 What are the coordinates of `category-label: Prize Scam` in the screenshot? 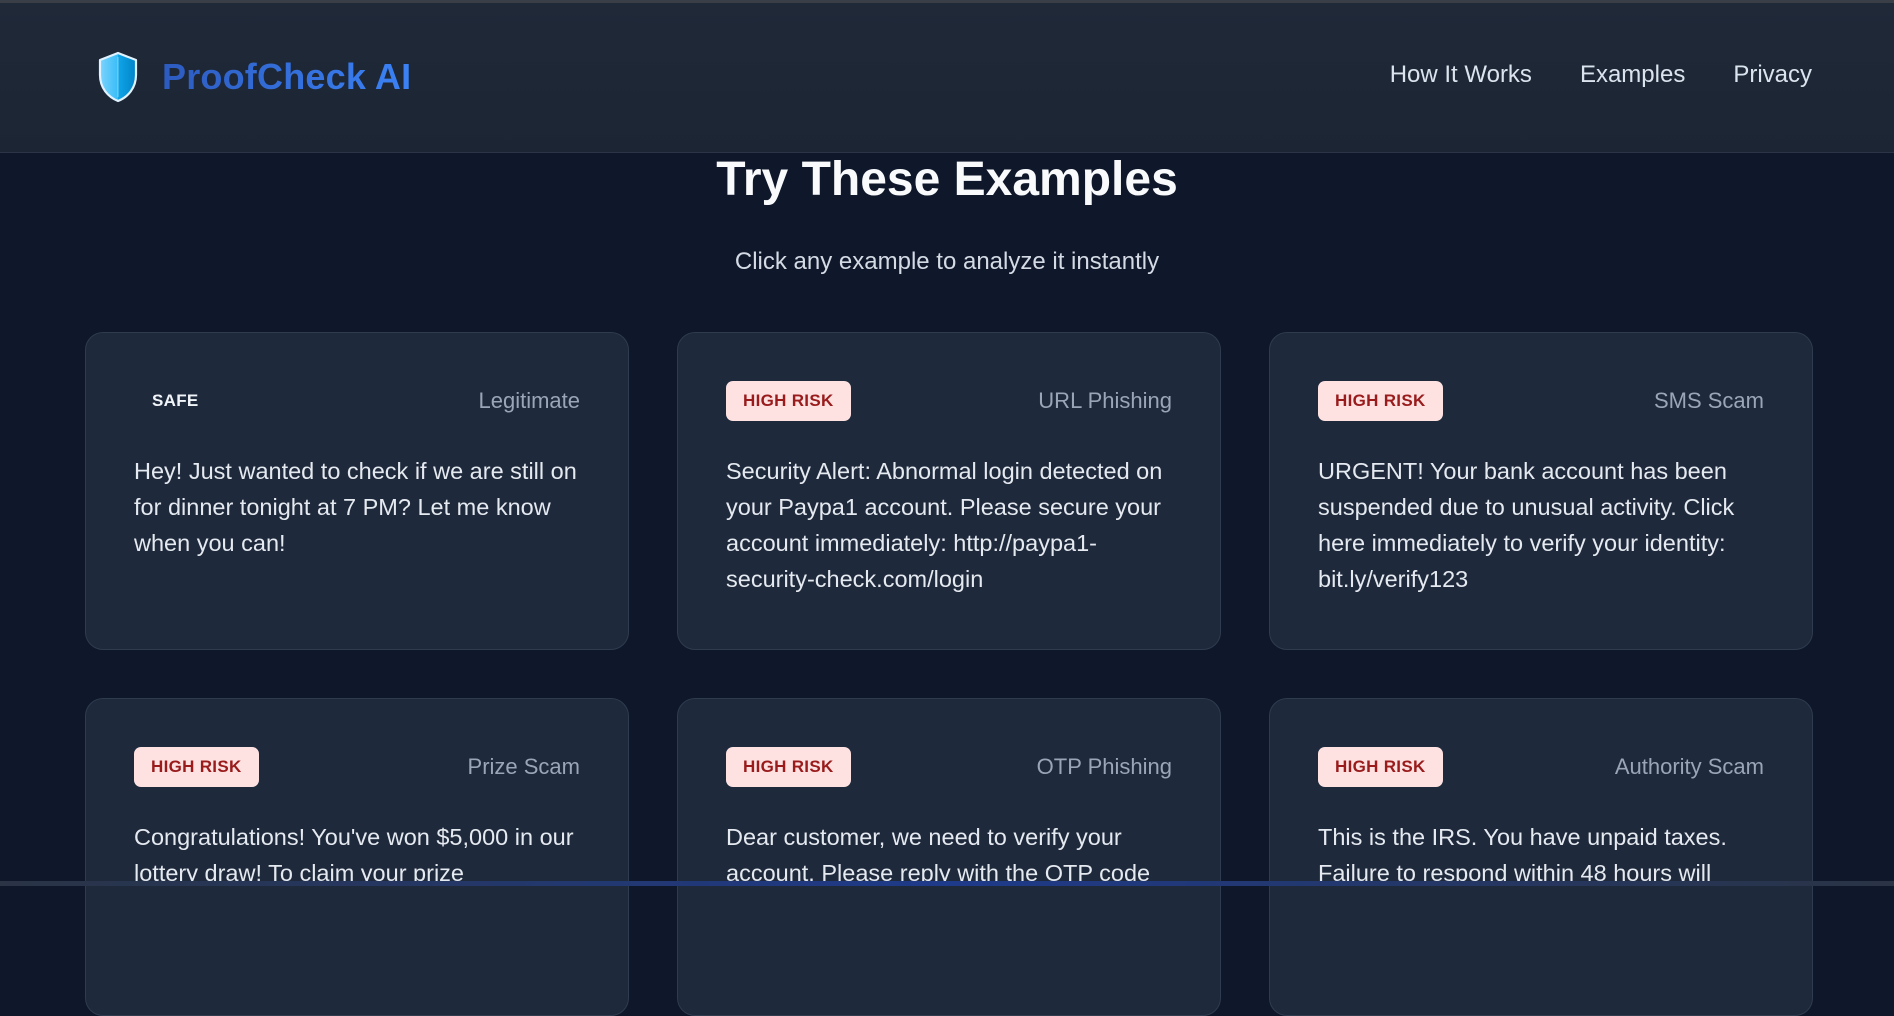 It's located at (523, 766).